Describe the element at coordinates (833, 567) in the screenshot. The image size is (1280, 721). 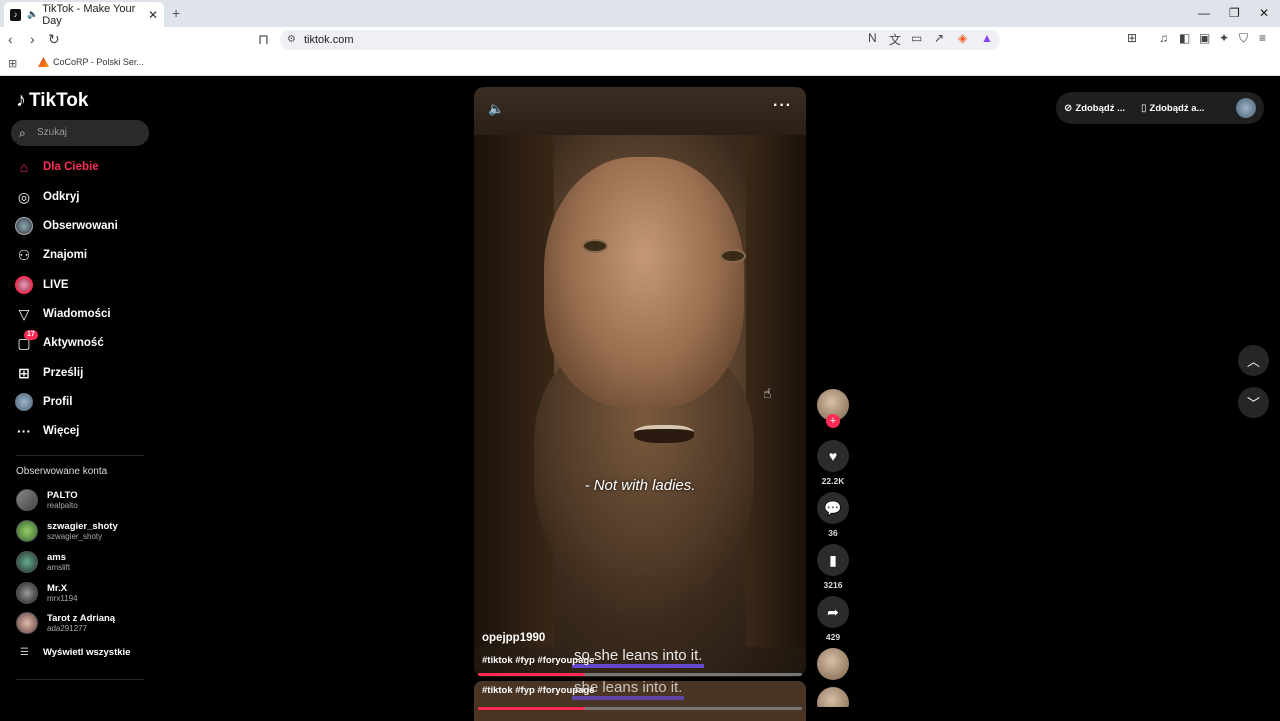
I see `save-button: ▮ 3216` at that location.